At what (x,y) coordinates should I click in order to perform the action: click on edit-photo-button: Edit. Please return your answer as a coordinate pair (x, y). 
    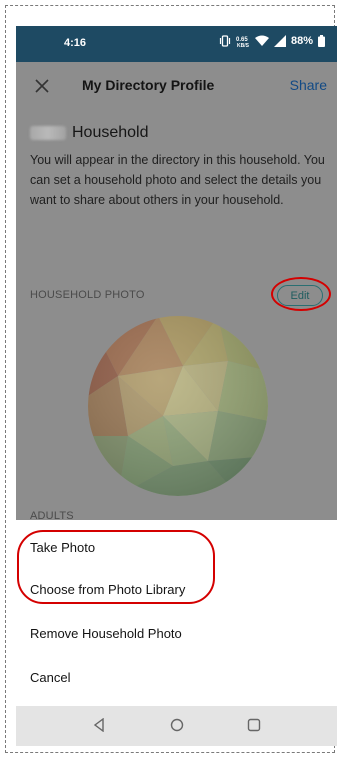
    Looking at the image, I should click on (300, 295).